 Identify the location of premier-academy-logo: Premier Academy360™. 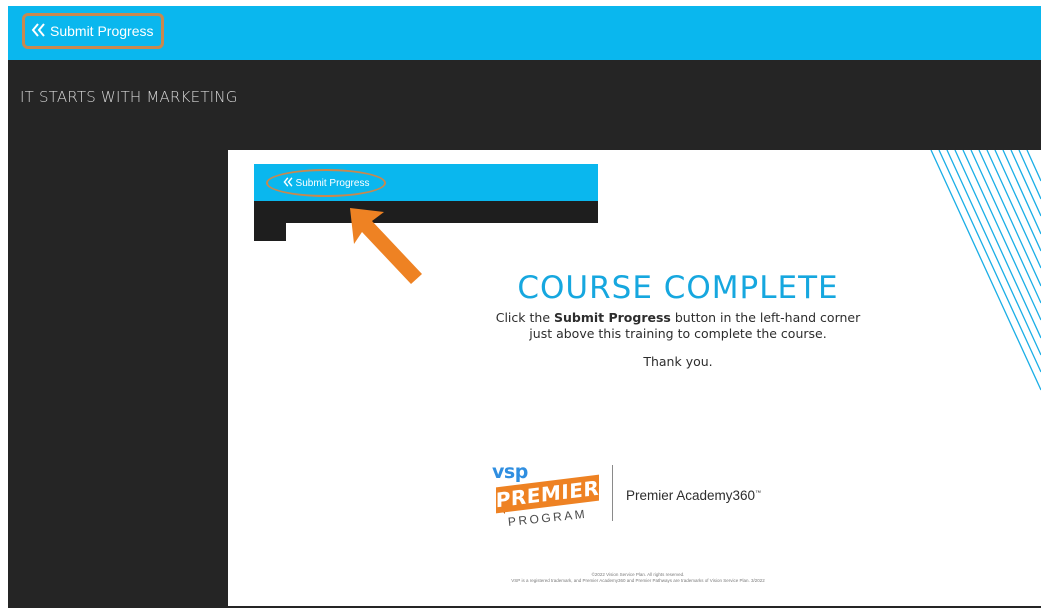
(693, 495).